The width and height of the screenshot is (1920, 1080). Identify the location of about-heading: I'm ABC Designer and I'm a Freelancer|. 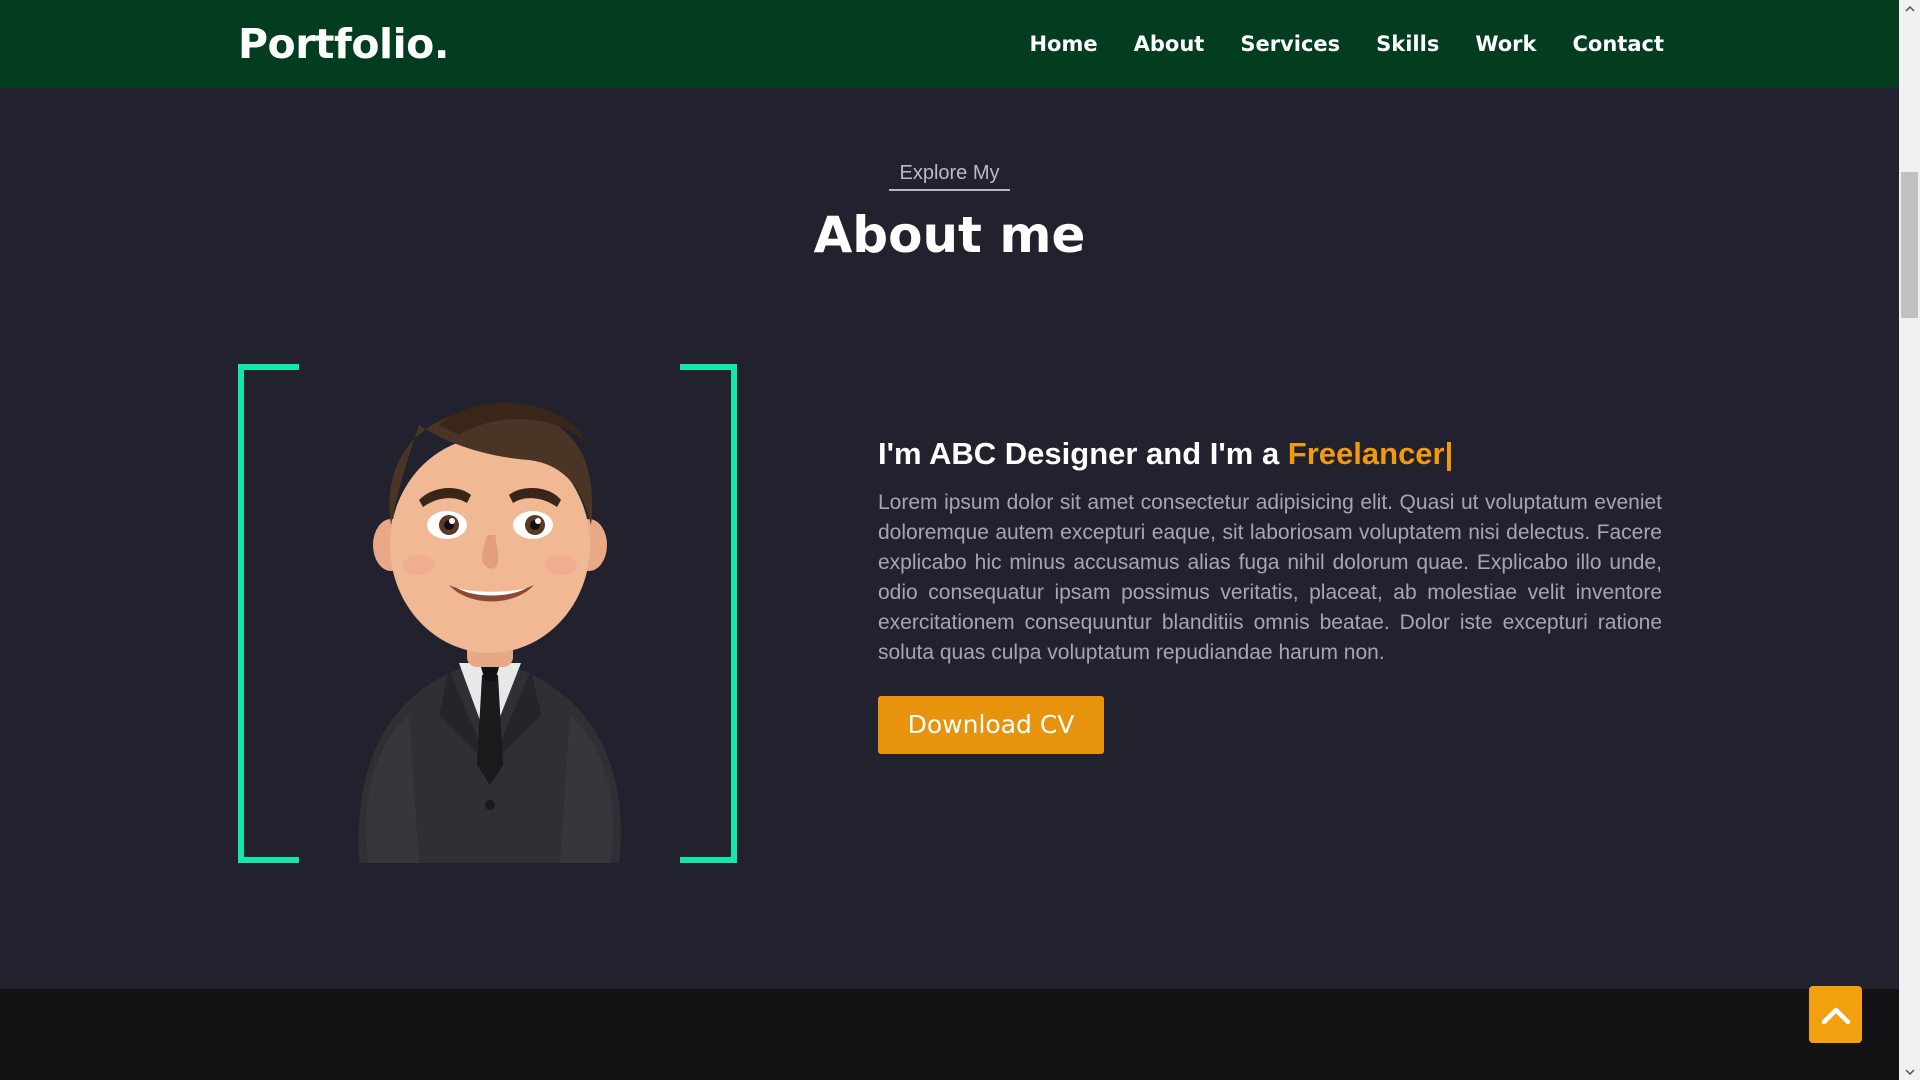
(1270, 454).